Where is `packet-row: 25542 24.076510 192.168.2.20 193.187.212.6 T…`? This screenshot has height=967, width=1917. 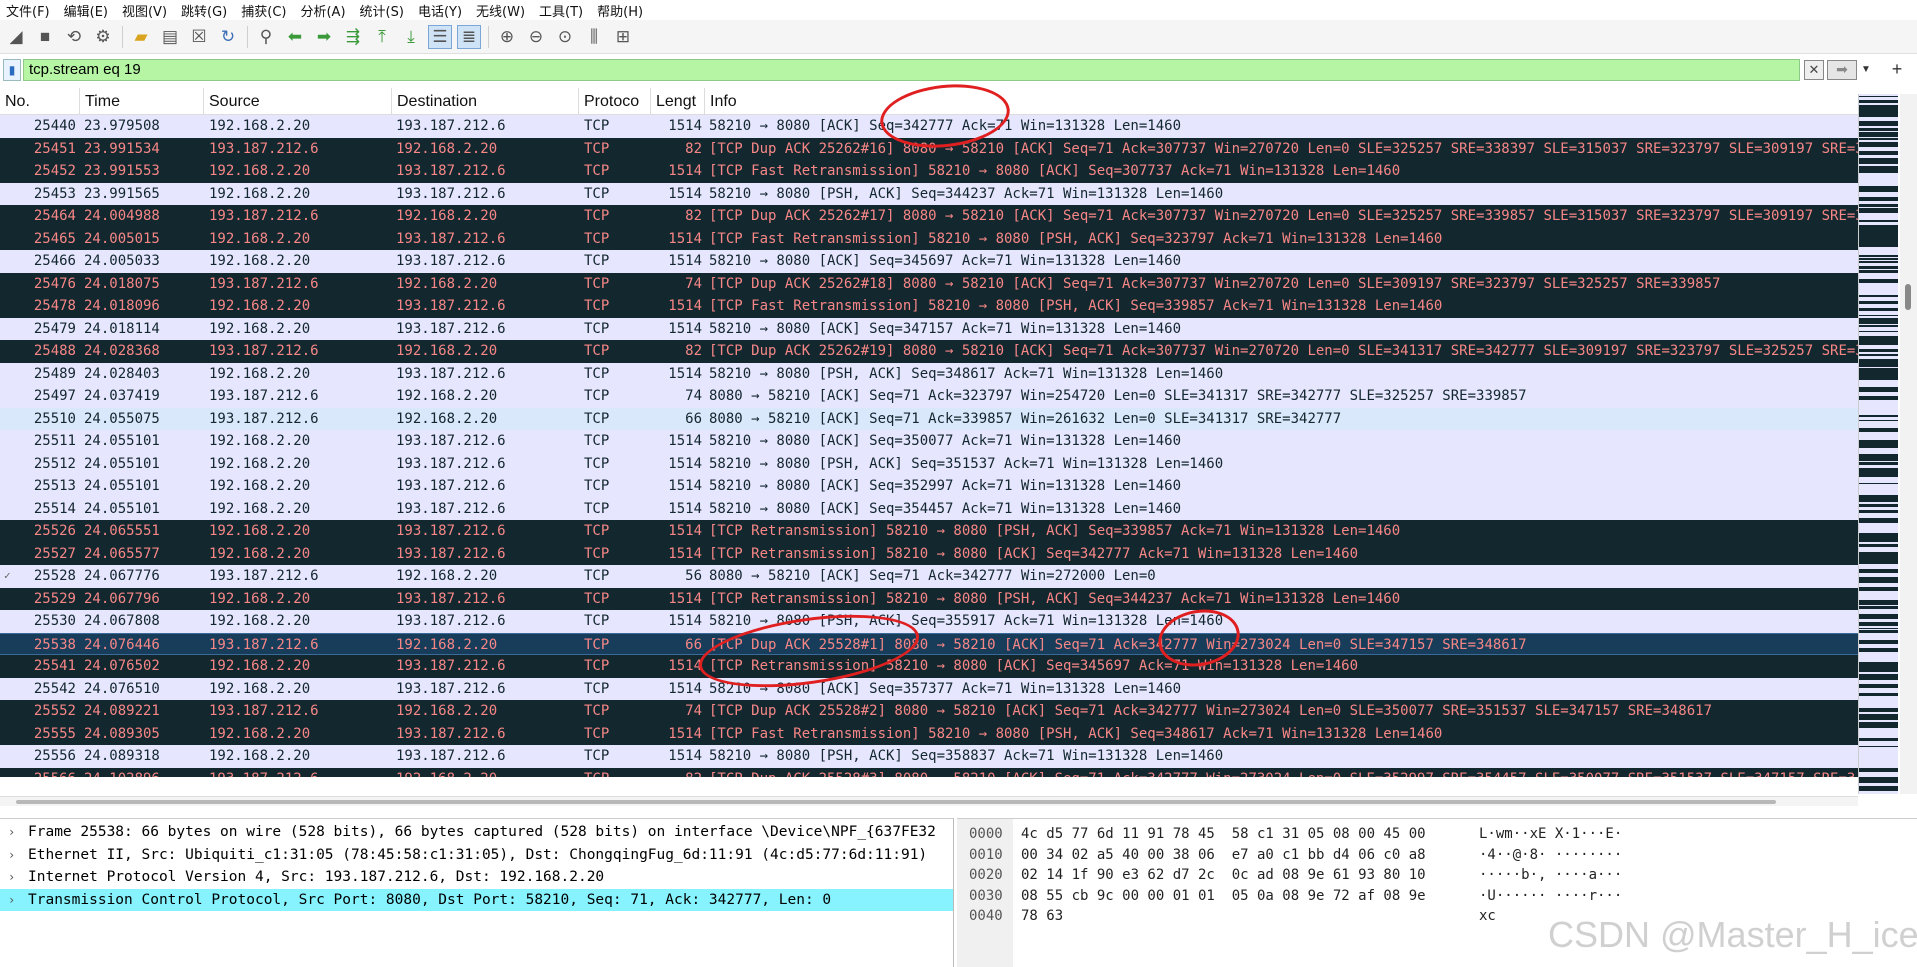
packet-row: 25542 24.076510 192.168.2.20 193.187.212.6 T… is located at coordinates (929, 688).